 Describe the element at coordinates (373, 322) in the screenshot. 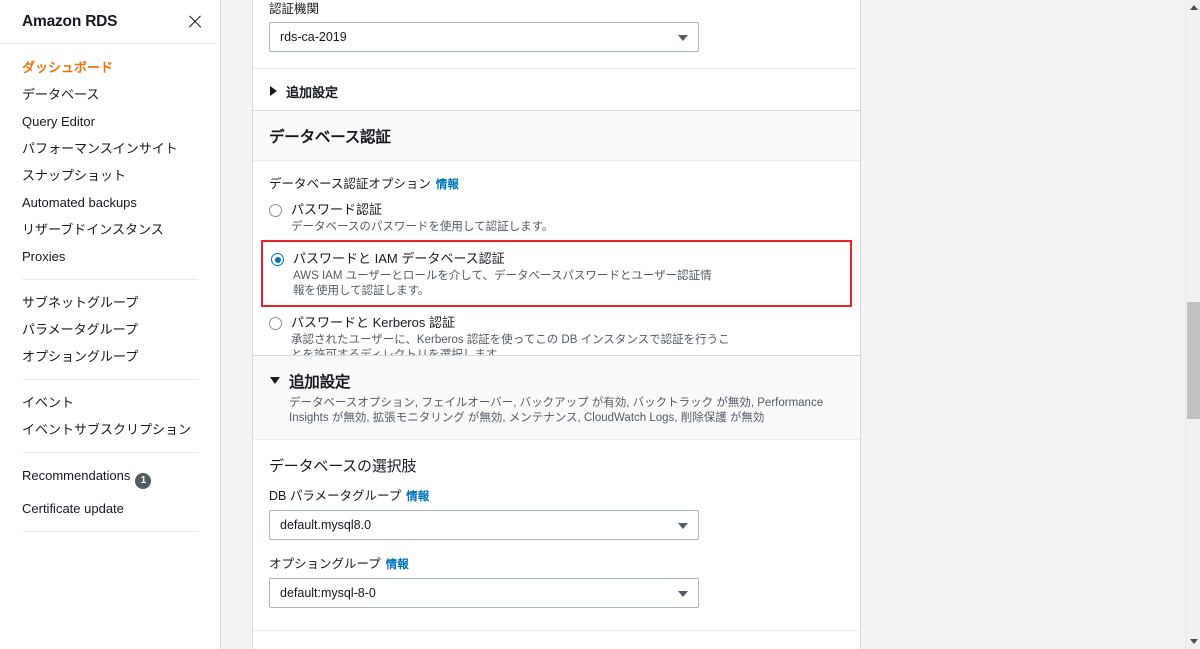

I see `radio-label: パスワードと Kerberos 認証` at that location.